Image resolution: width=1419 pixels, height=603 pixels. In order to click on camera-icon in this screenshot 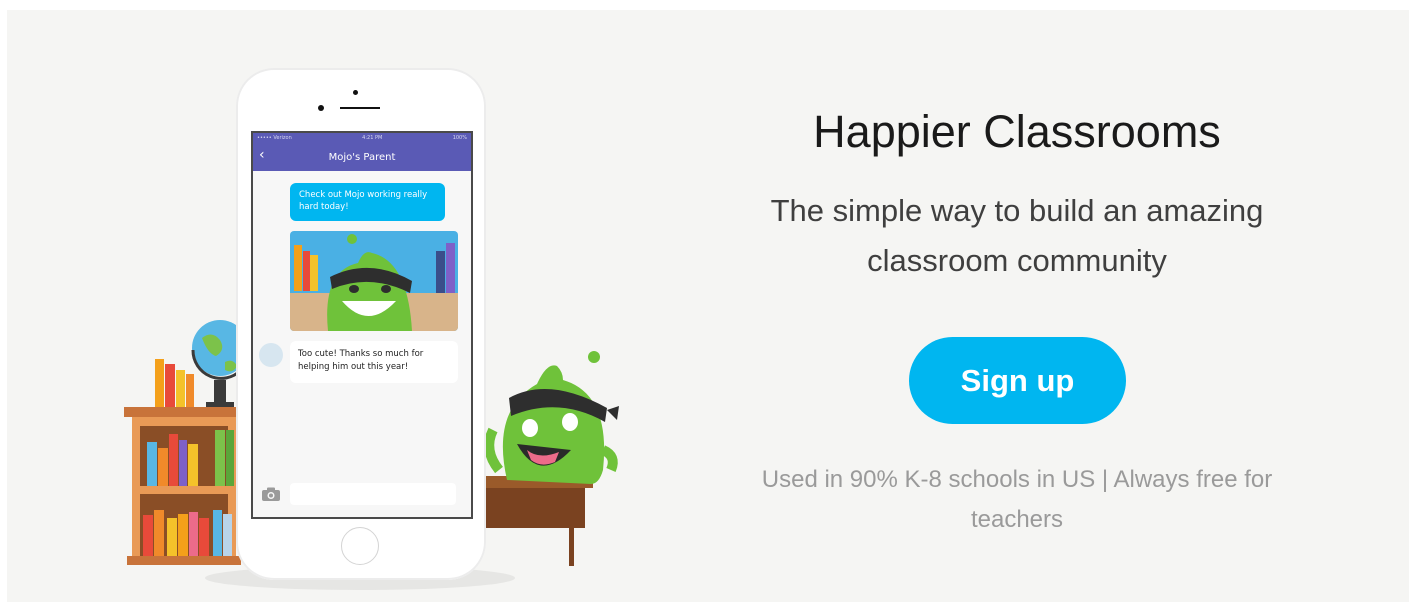, I will do `click(271, 496)`.